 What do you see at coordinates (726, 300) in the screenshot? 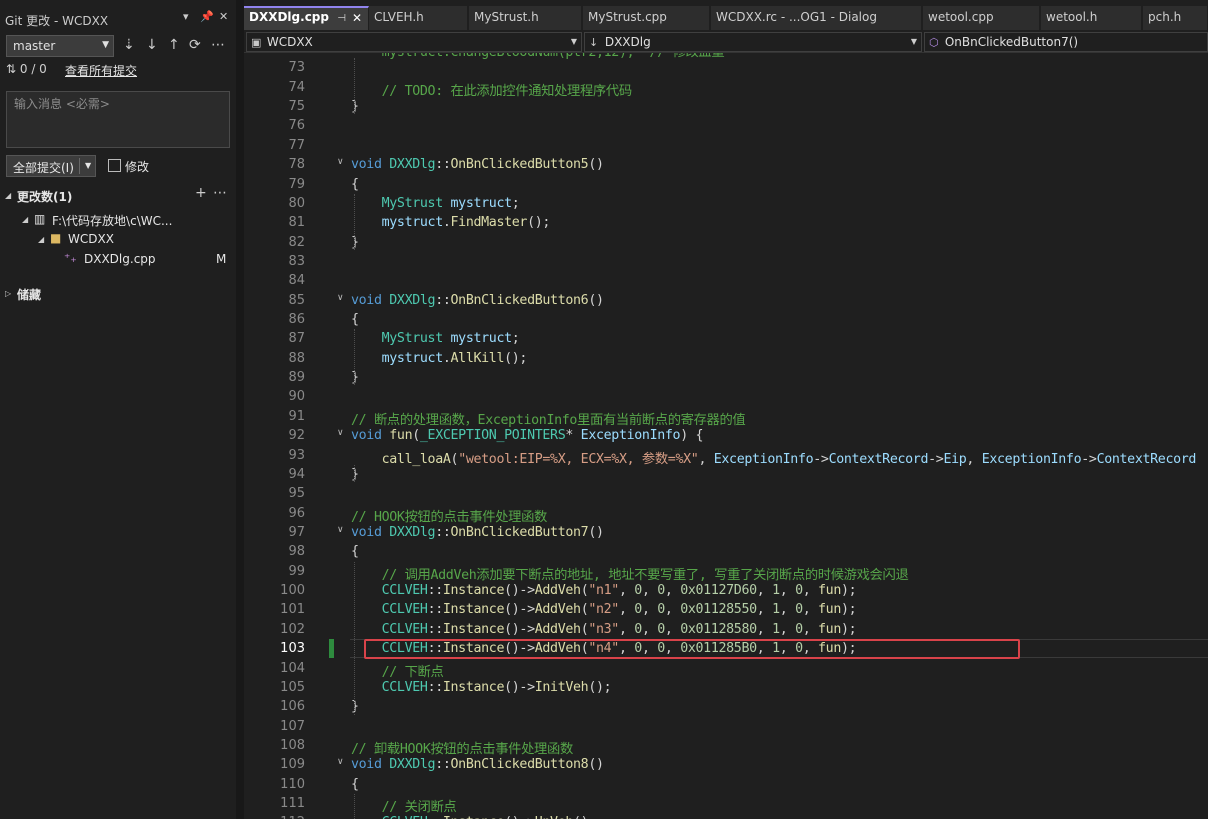
I see `code-line: 85 ∨ void DXXDlg::OnBnClickedButton6()` at bounding box center [726, 300].